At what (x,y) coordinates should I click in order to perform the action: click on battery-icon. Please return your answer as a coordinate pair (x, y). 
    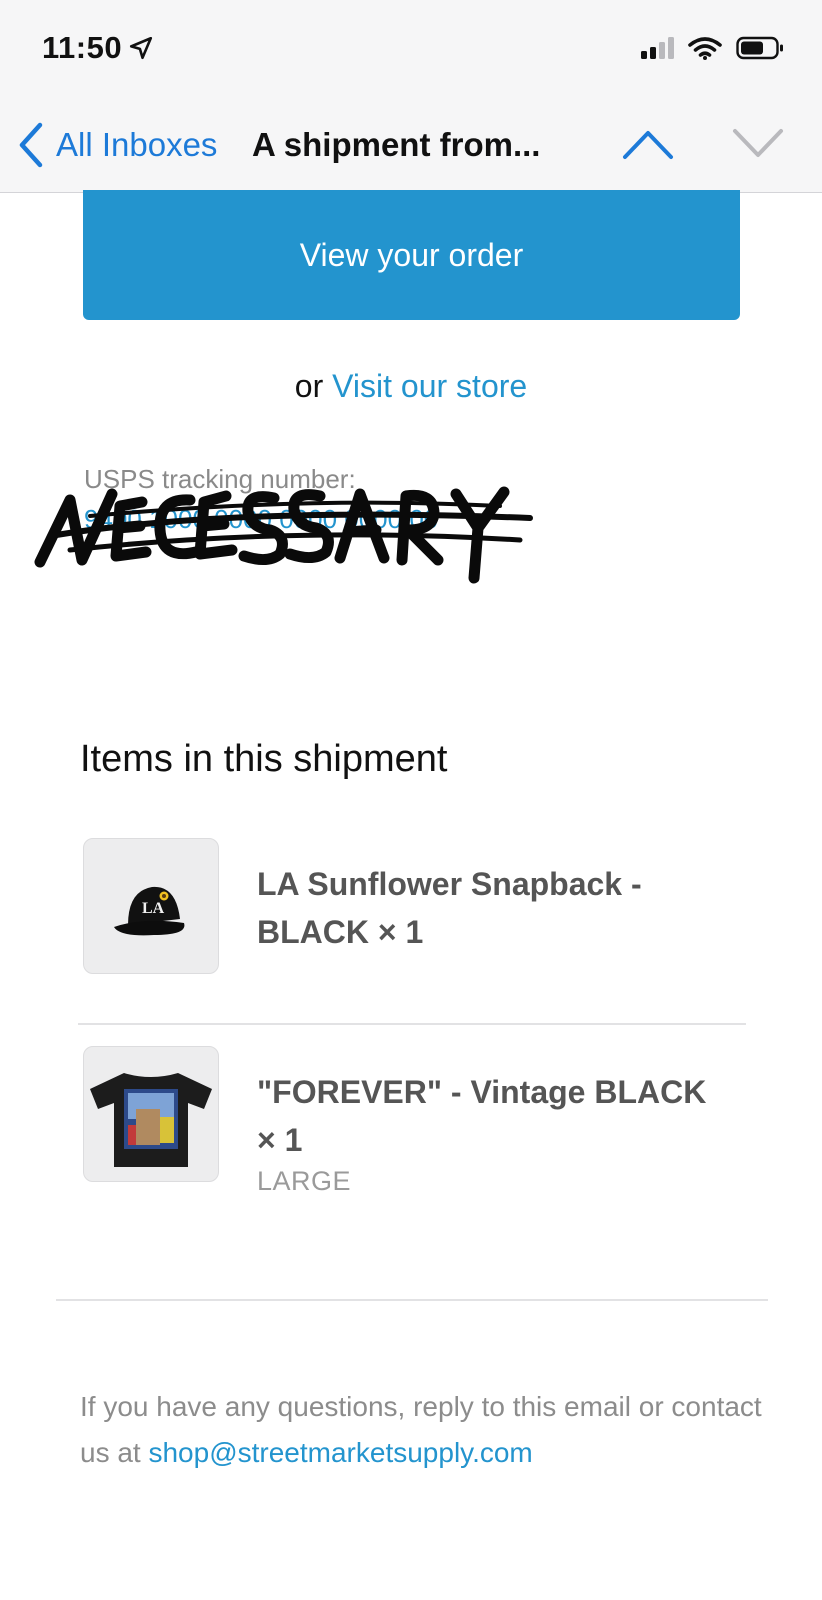
    Looking at the image, I should click on (759, 48).